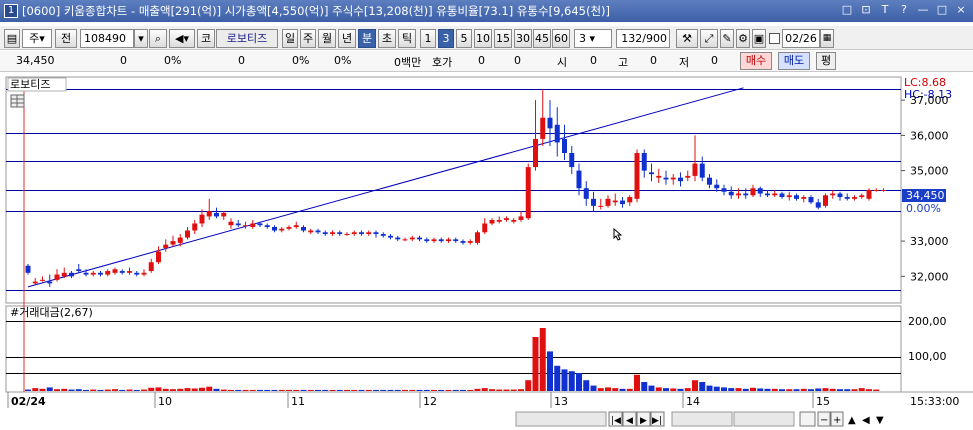 The height and width of the screenshot is (430, 973). What do you see at coordinates (709, 38) in the screenshot?
I see `zoom-icon: ⤢` at bounding box center [709, 38].